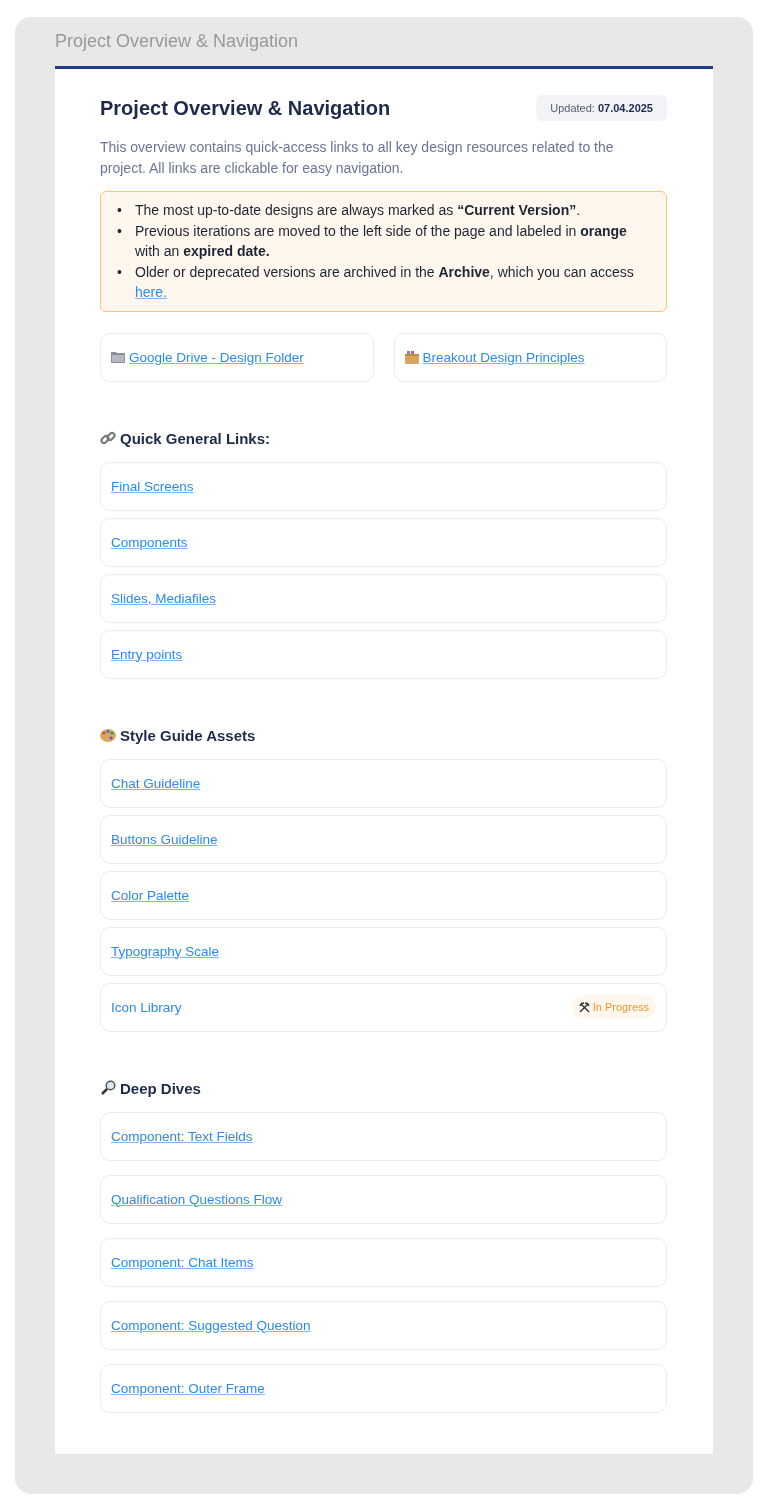 This screenshot has height=1511, width=768. What do you see at coordinates (584, 1007) in the screenshot?
I see `hammer-pick-icon` at bounding box center [584, 1007].